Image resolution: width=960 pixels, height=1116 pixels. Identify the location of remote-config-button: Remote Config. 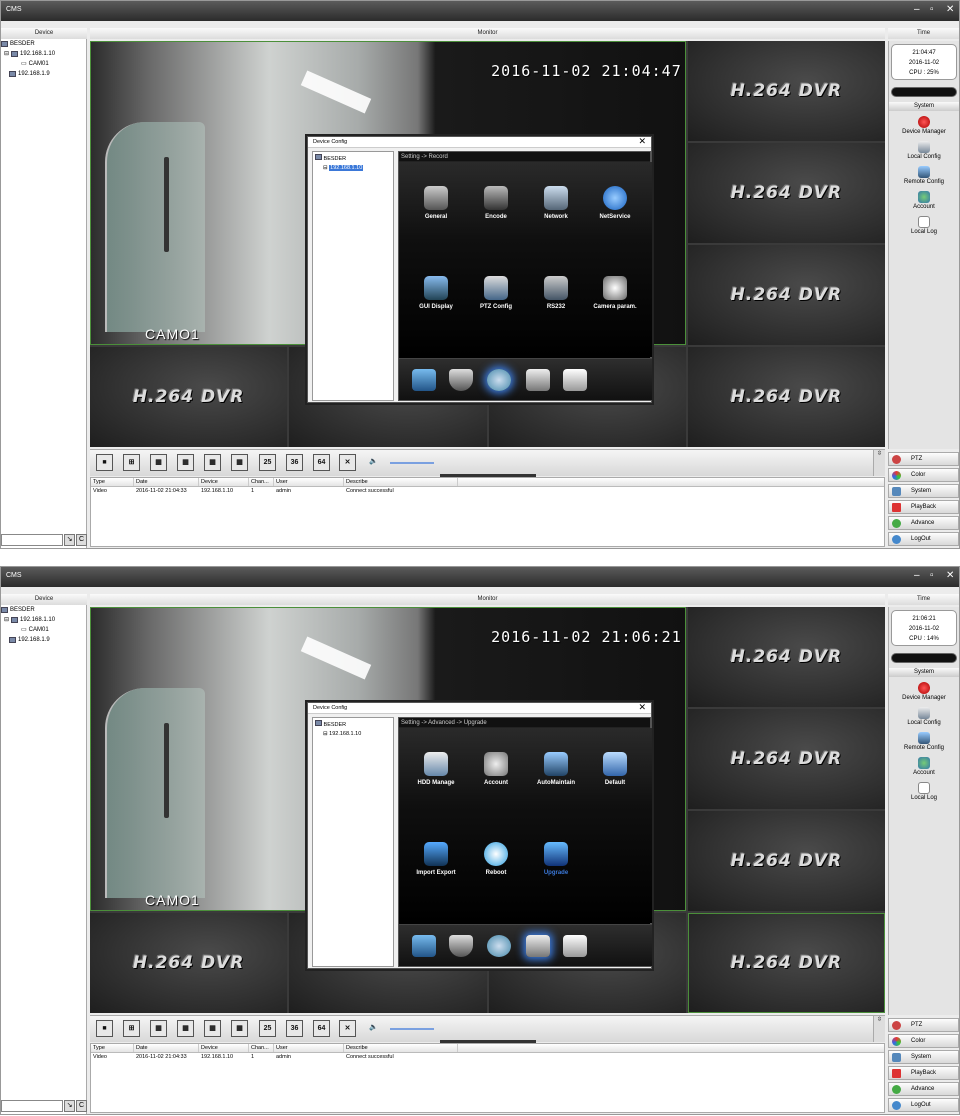
(924, 742).